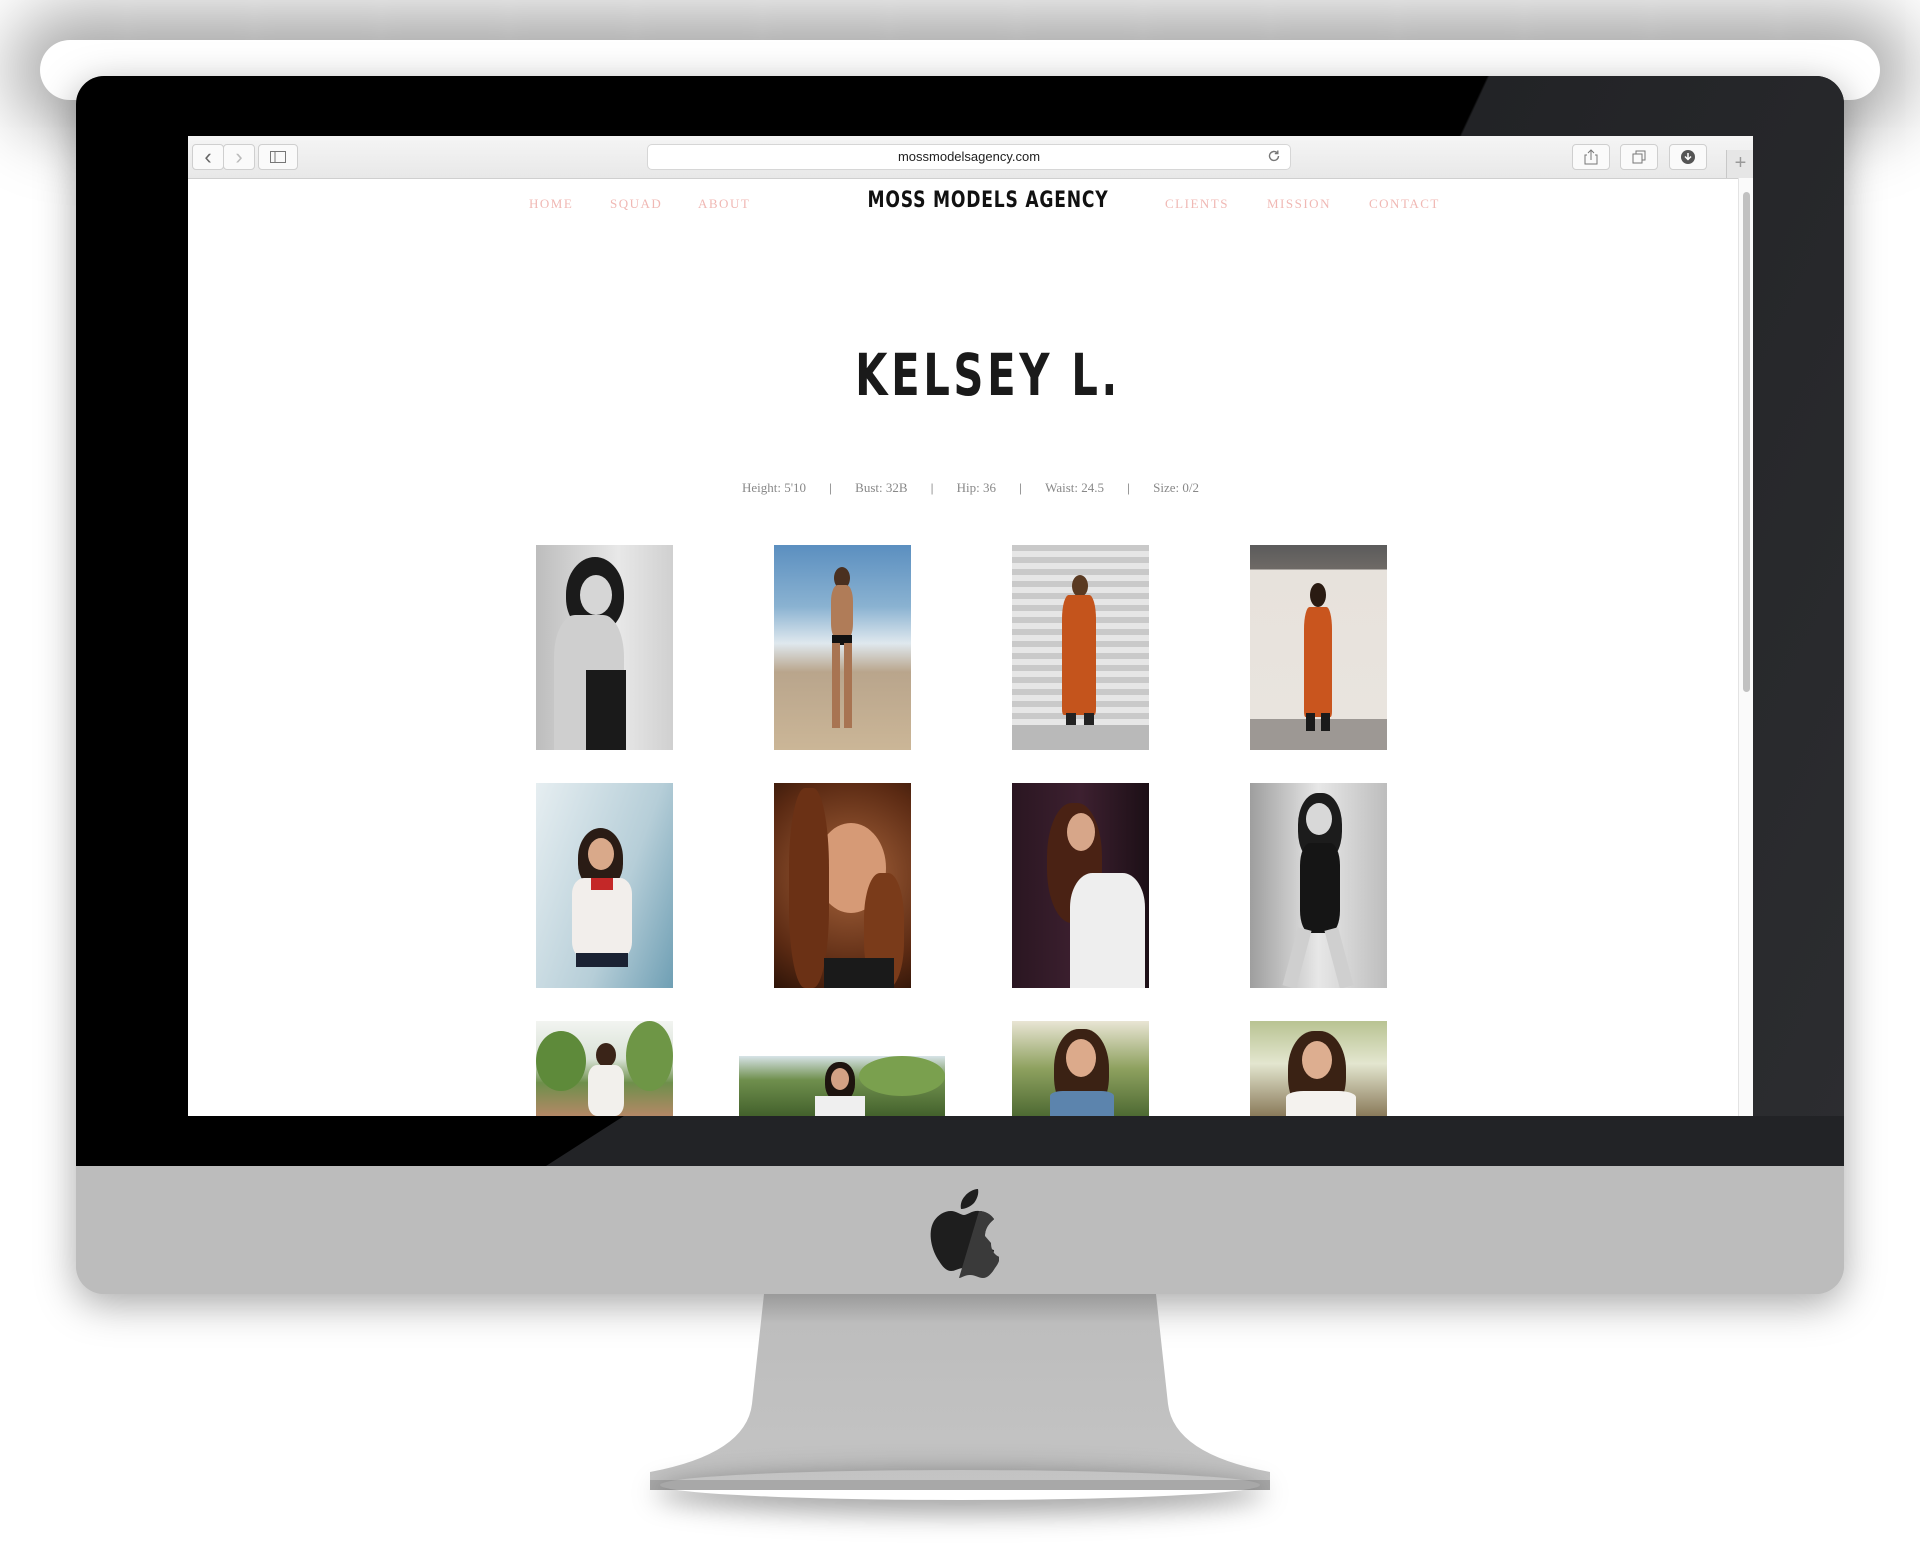  I want to click on sidebar-button, so click(278, 157).